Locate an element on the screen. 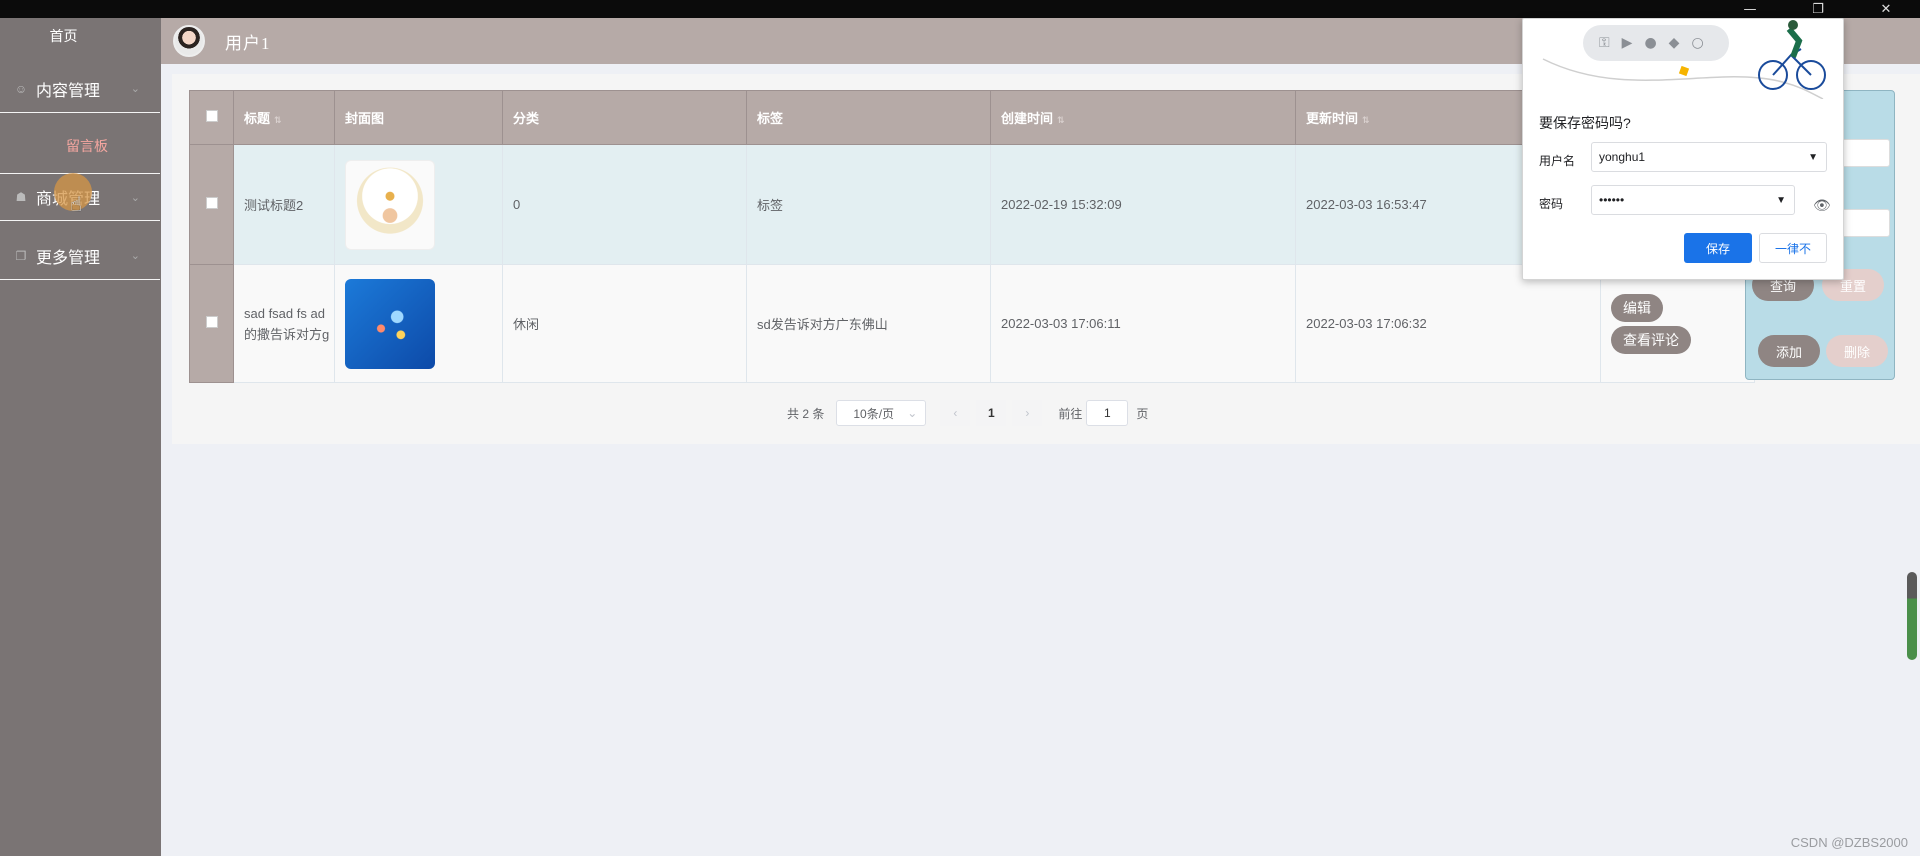 The width and height of the screenshot is (1920, 856). content-icon: ☺ is located at coordinates (21, 88).